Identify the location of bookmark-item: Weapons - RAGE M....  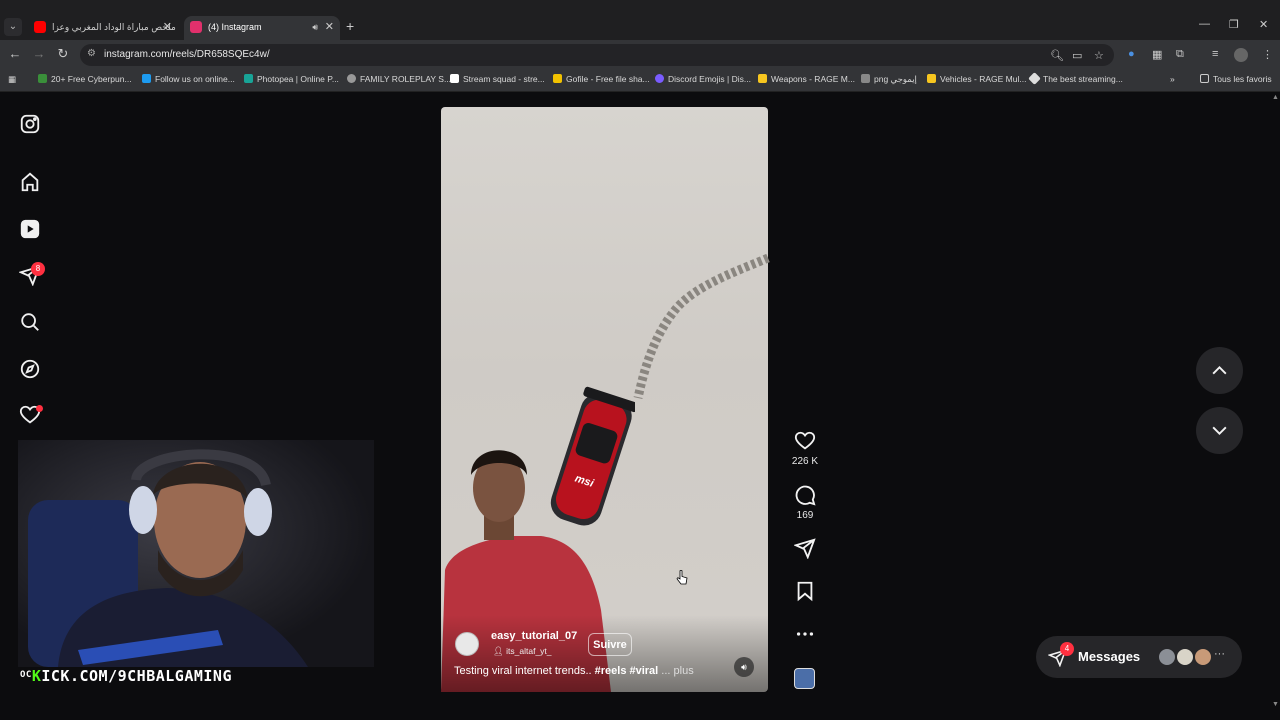
(806, 79).